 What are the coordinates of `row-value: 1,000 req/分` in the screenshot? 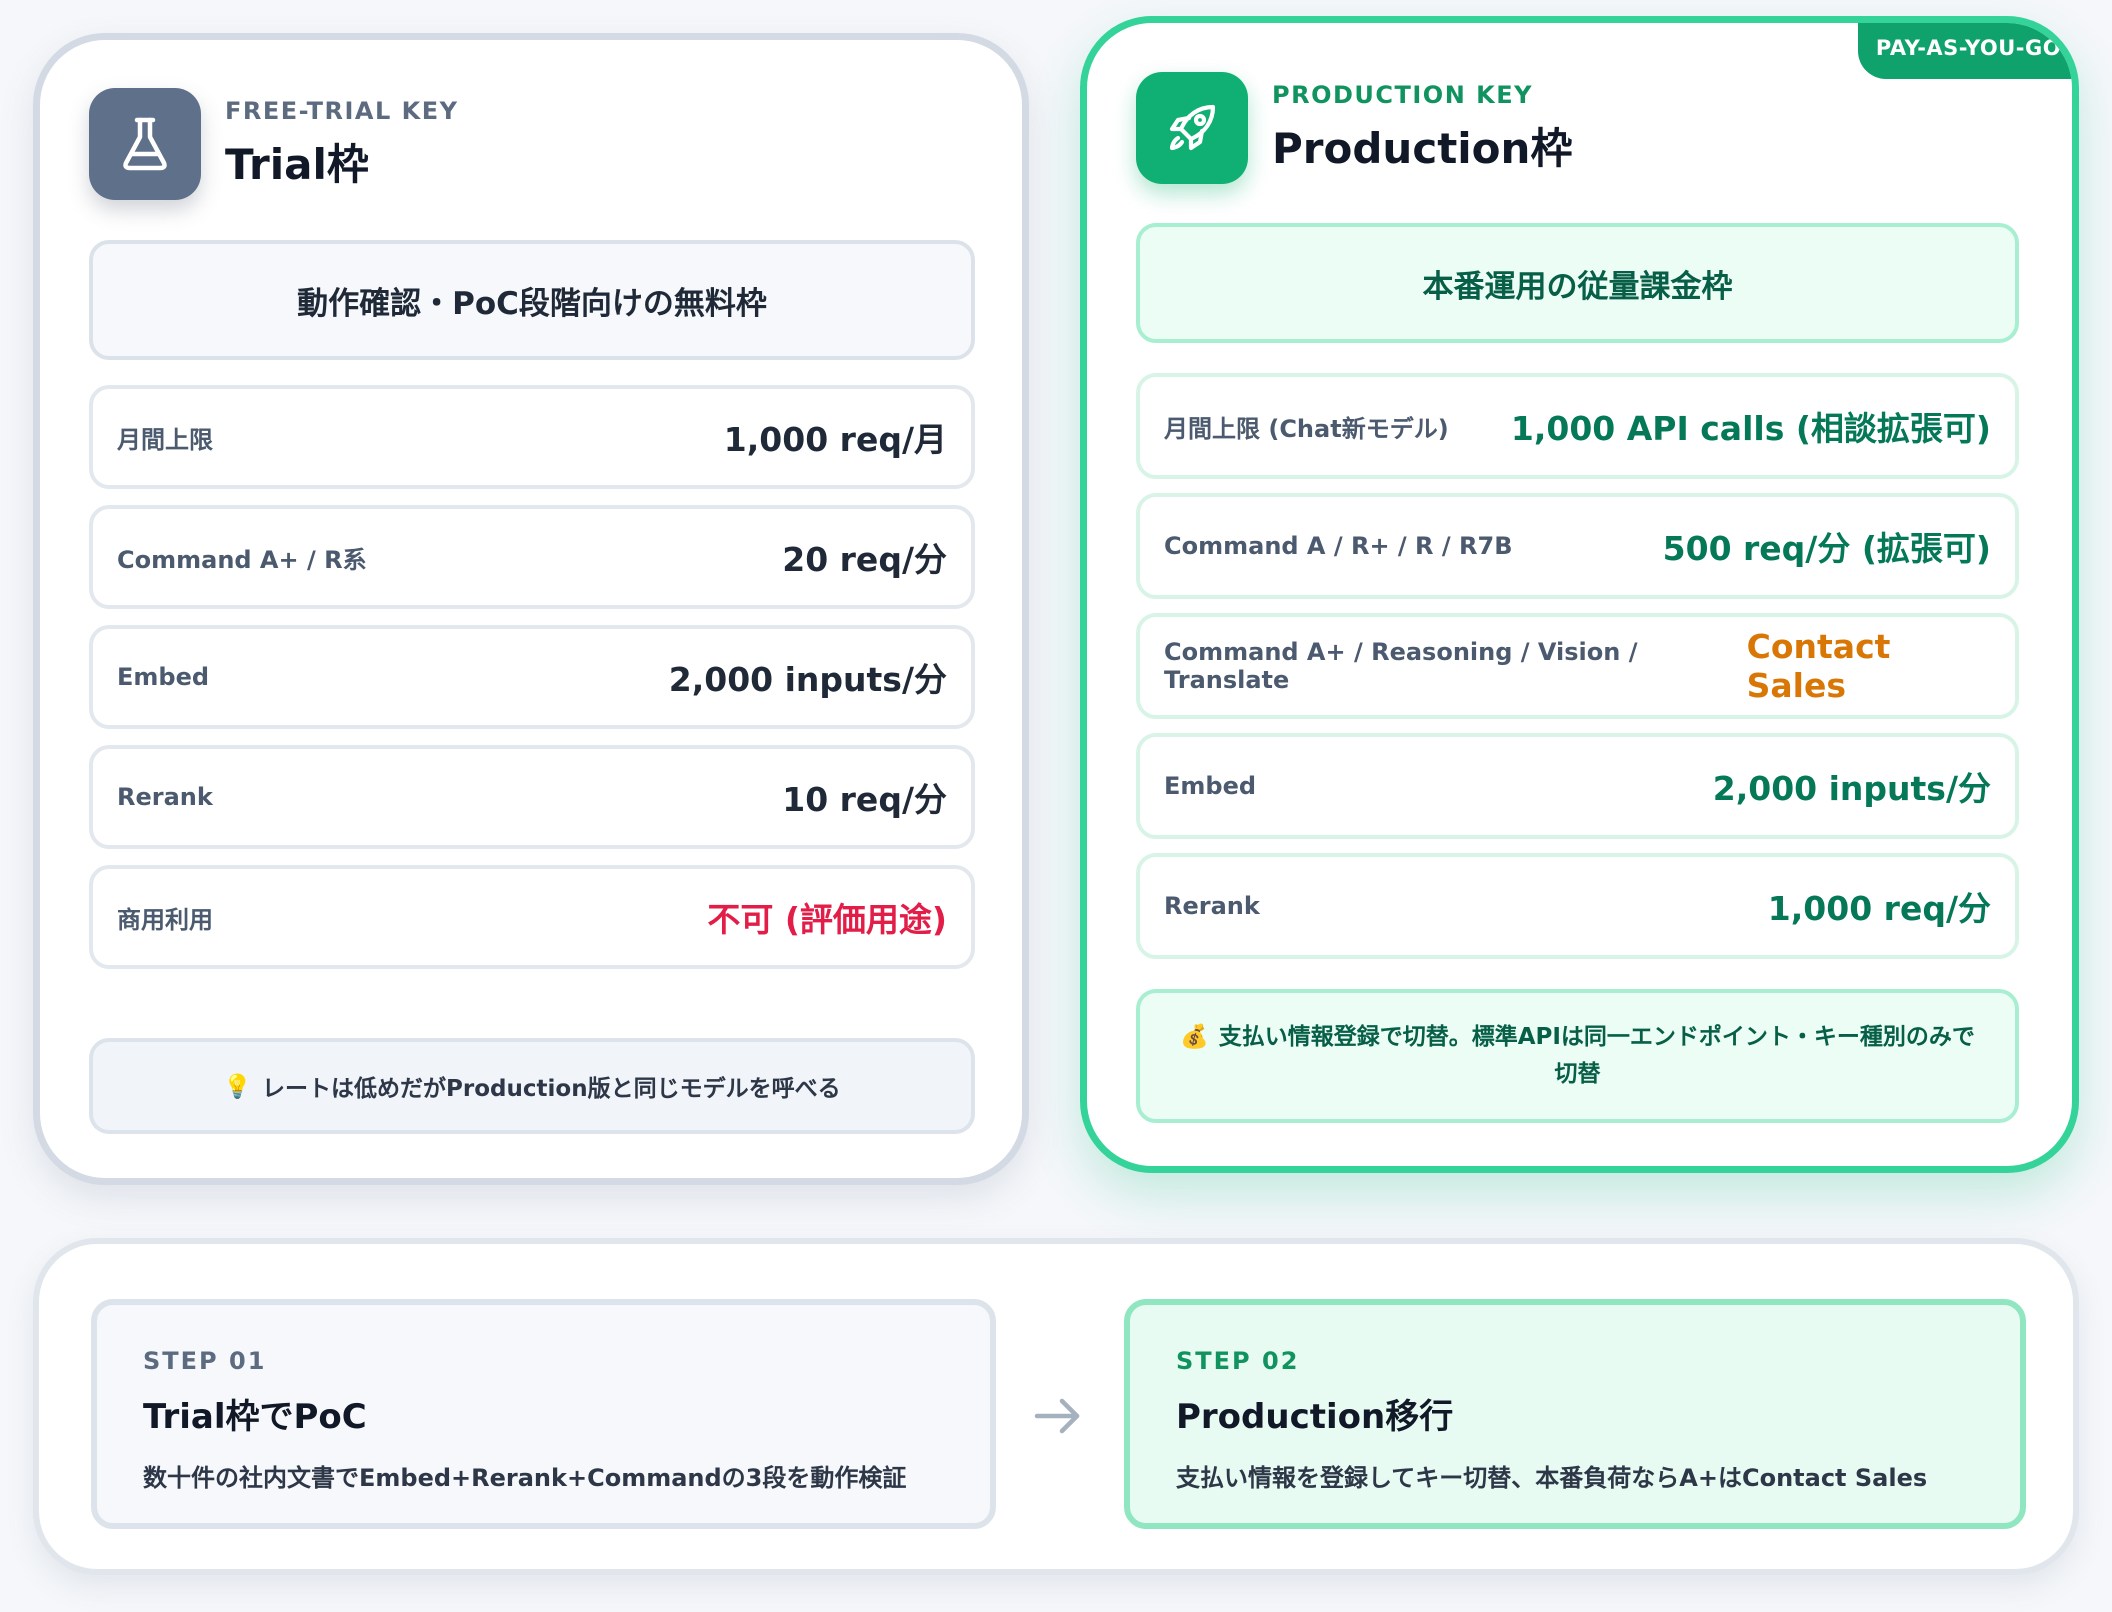 It's located at (1879, 908).